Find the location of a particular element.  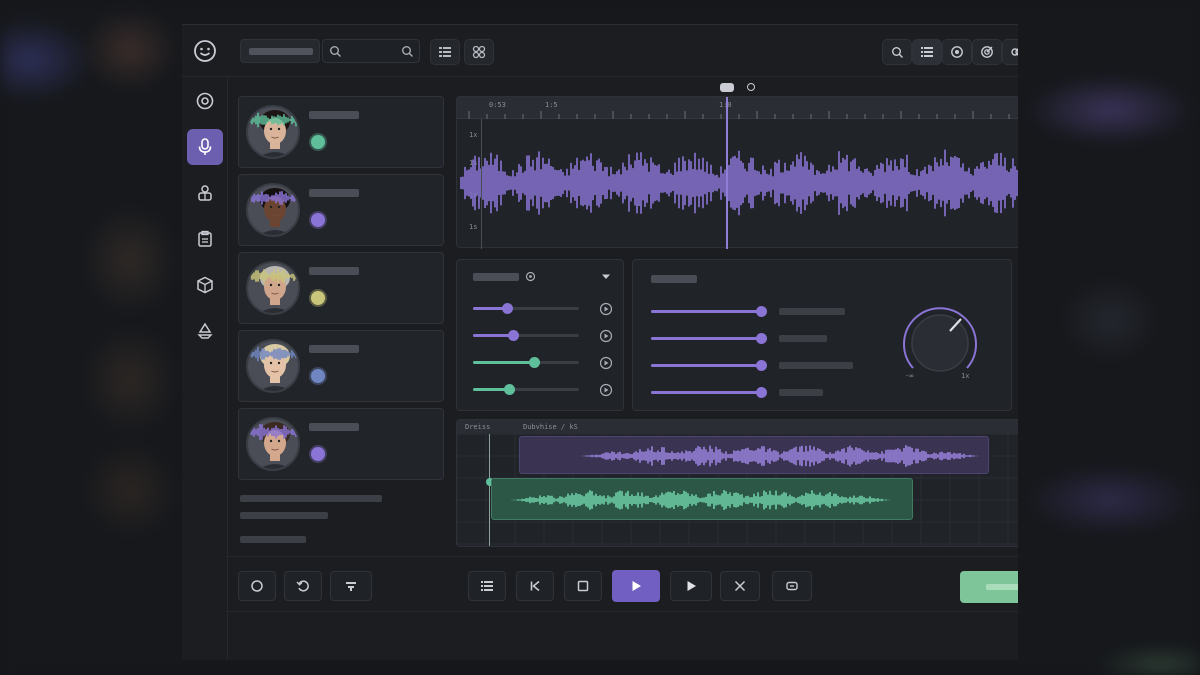

search-input is located at coordinates (371, 51).